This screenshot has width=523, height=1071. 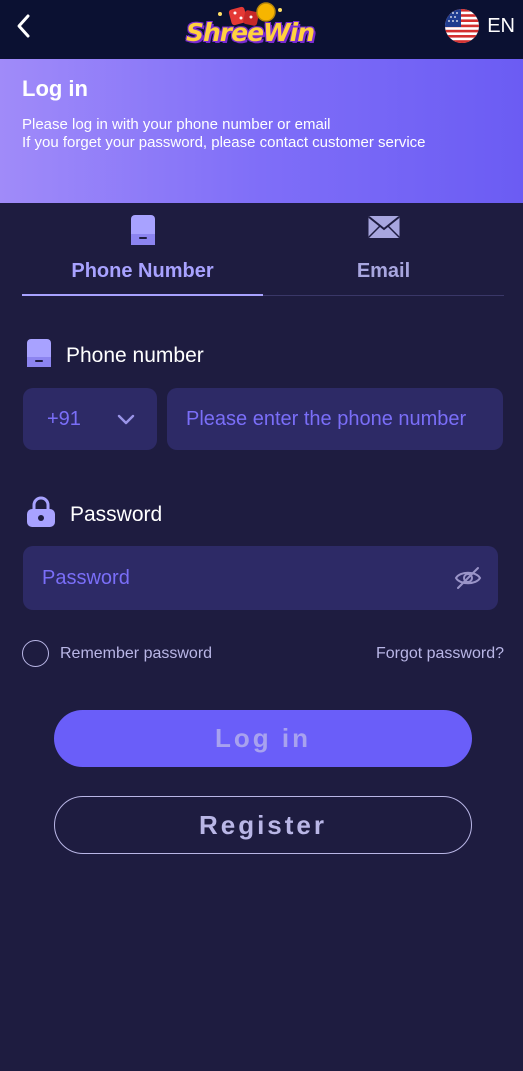 I want to click on password-field, so click(x=260, y=578).